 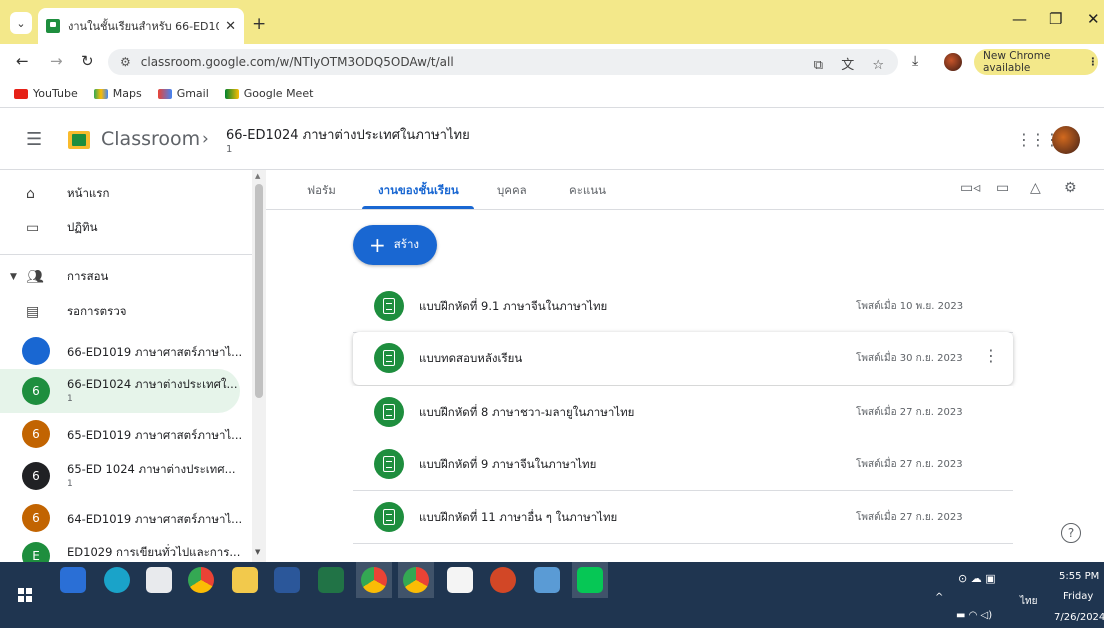 What do you see at coordinates (230, 26) in the screenshot?
I see `tab-close-icon: ✕` at bounding box center [230, 26].